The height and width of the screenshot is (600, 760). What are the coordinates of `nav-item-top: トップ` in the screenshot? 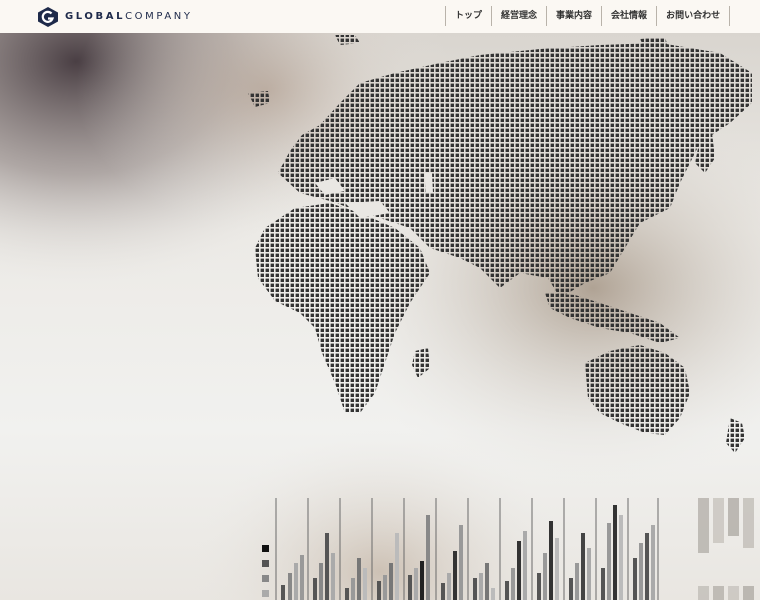 It's located at (468, 16).